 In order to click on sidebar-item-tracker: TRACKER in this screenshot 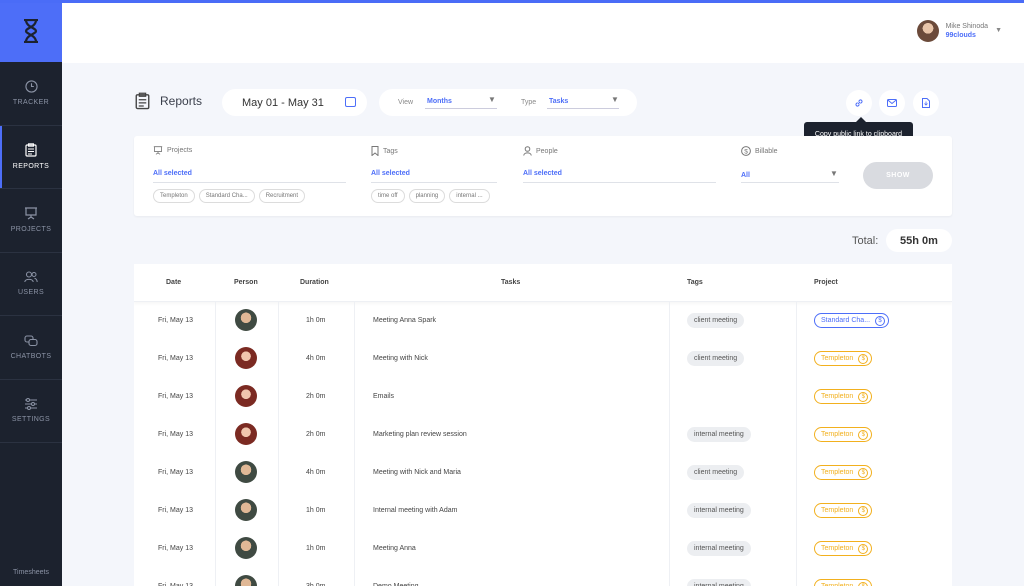, I will do `click(31, 94)`.